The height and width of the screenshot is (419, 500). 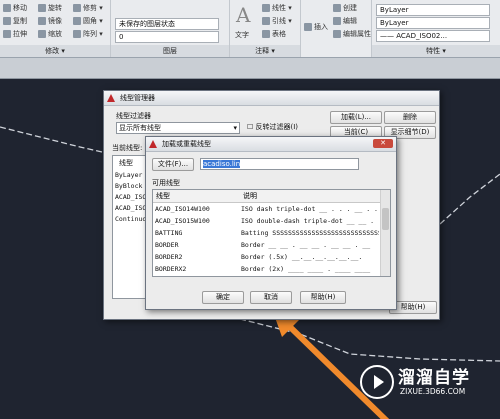 What do you see at coordinates (50, 21) in the screenshot?
I see `mirror-tool: 镜像` at bounding box center [50, 21].